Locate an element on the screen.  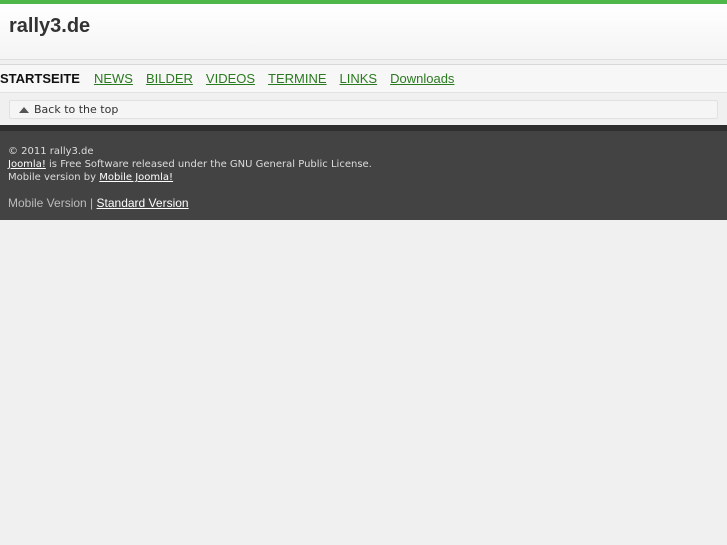
nav-item-termine: TERMINE is located at coordinates (297, 78).